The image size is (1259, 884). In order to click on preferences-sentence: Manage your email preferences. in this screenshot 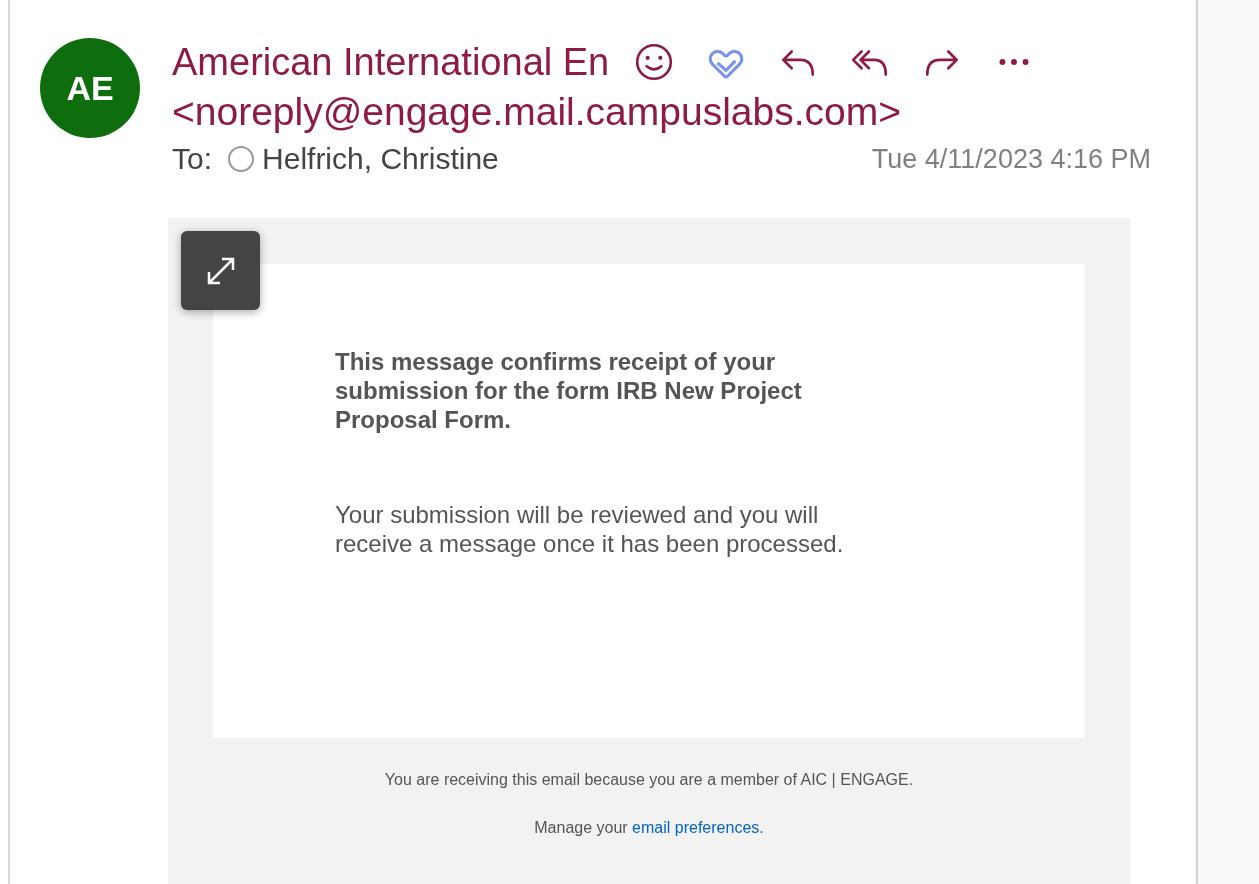, I will do `click(649, 828)`.